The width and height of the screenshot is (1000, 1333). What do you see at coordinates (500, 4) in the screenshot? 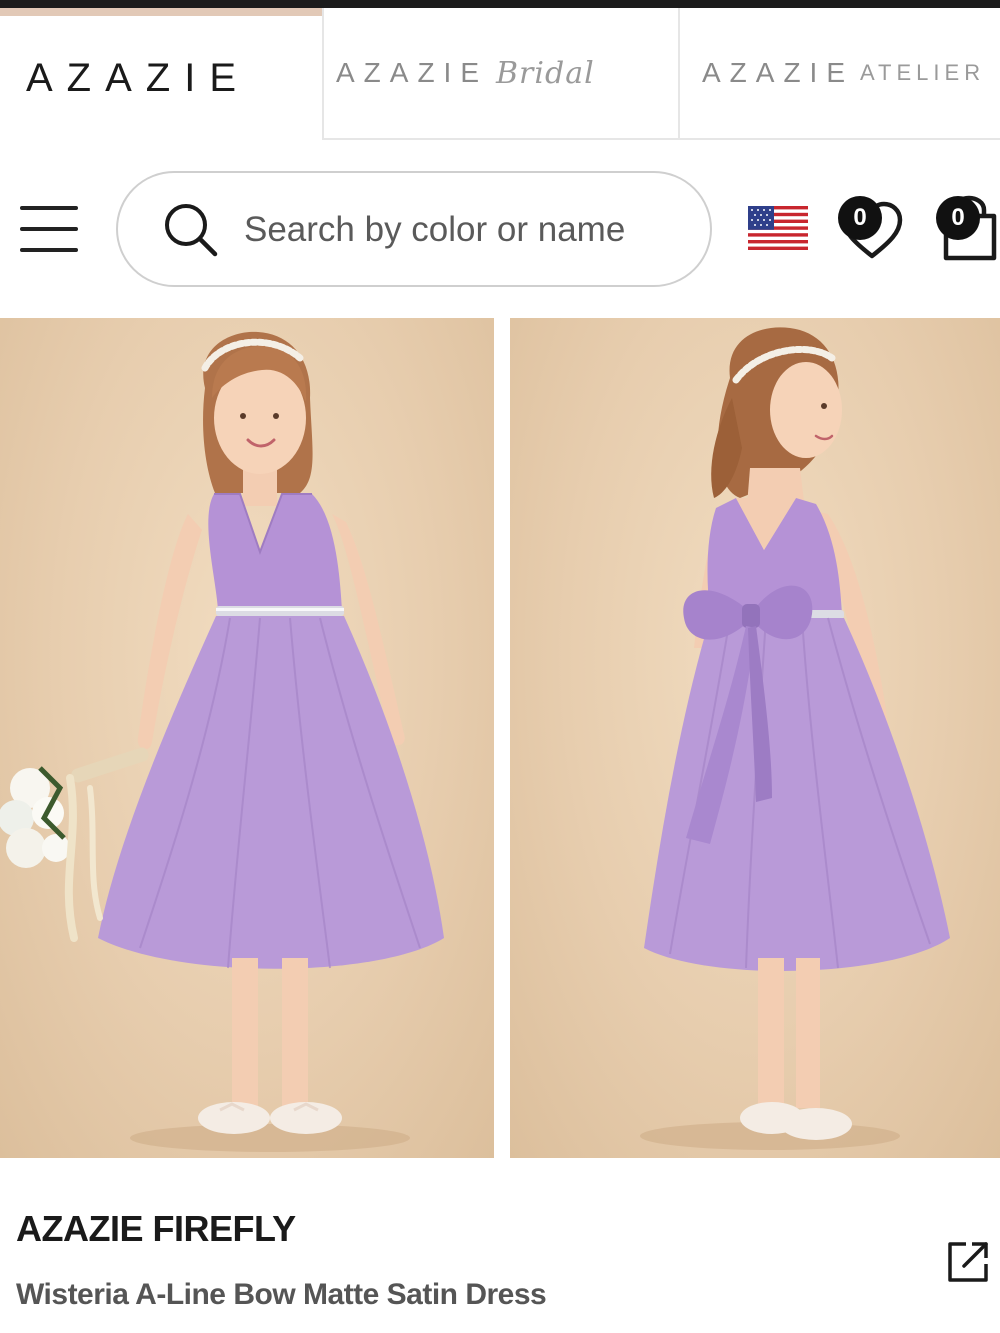
I see `top-status-bar` at bounding box center [500, 4].